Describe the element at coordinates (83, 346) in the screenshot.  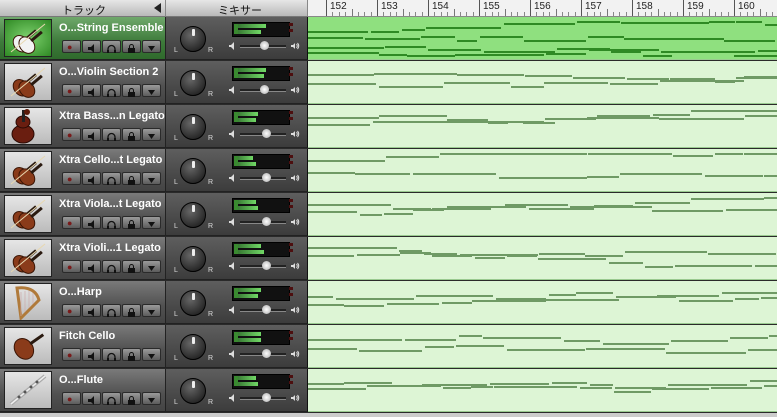
I see `track-header: Fitch Cello ●` at that location.